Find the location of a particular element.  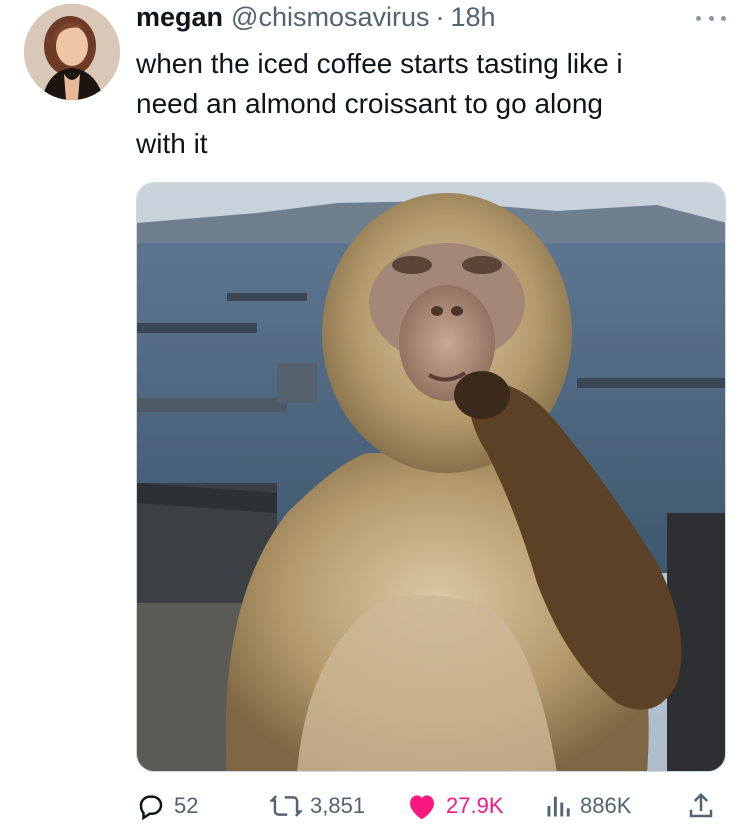

avatar-image is located at coordinates (72, 52).